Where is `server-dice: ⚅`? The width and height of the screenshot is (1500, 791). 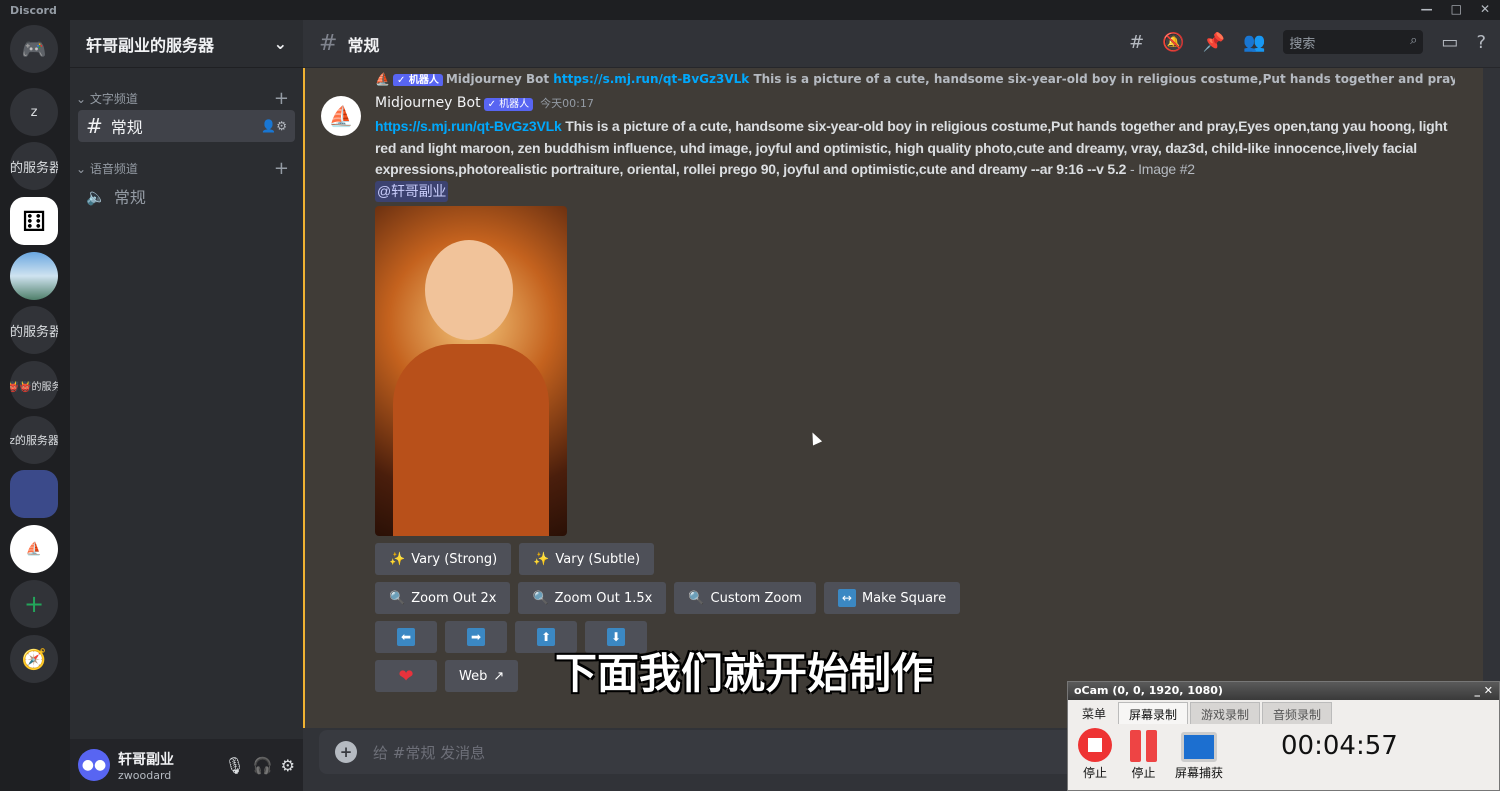
server-dice: ⚅ is located at coordinates (34, 221).